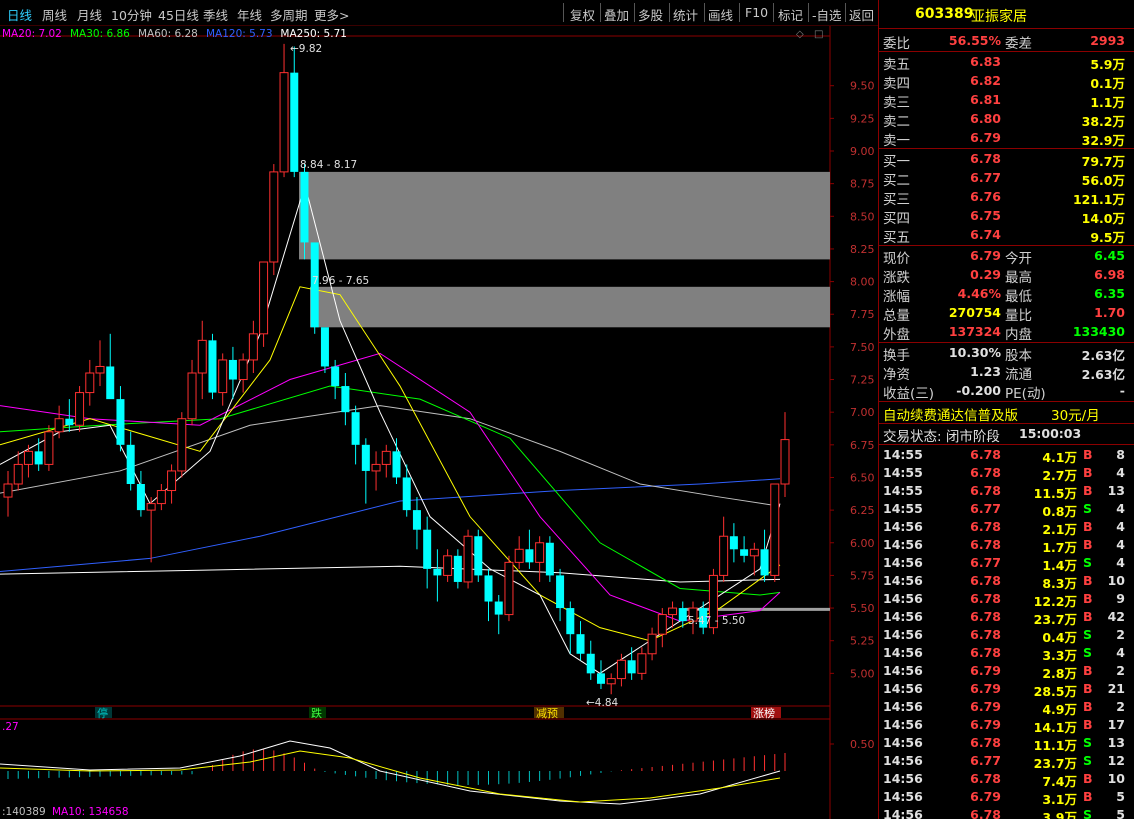 The height and width of the screenshot is (819, 1134). Describe the element at coordinates (1006, 41) in the screenshot. I see `weibi-row: 委比 56.55% 委差 2993` at that location.